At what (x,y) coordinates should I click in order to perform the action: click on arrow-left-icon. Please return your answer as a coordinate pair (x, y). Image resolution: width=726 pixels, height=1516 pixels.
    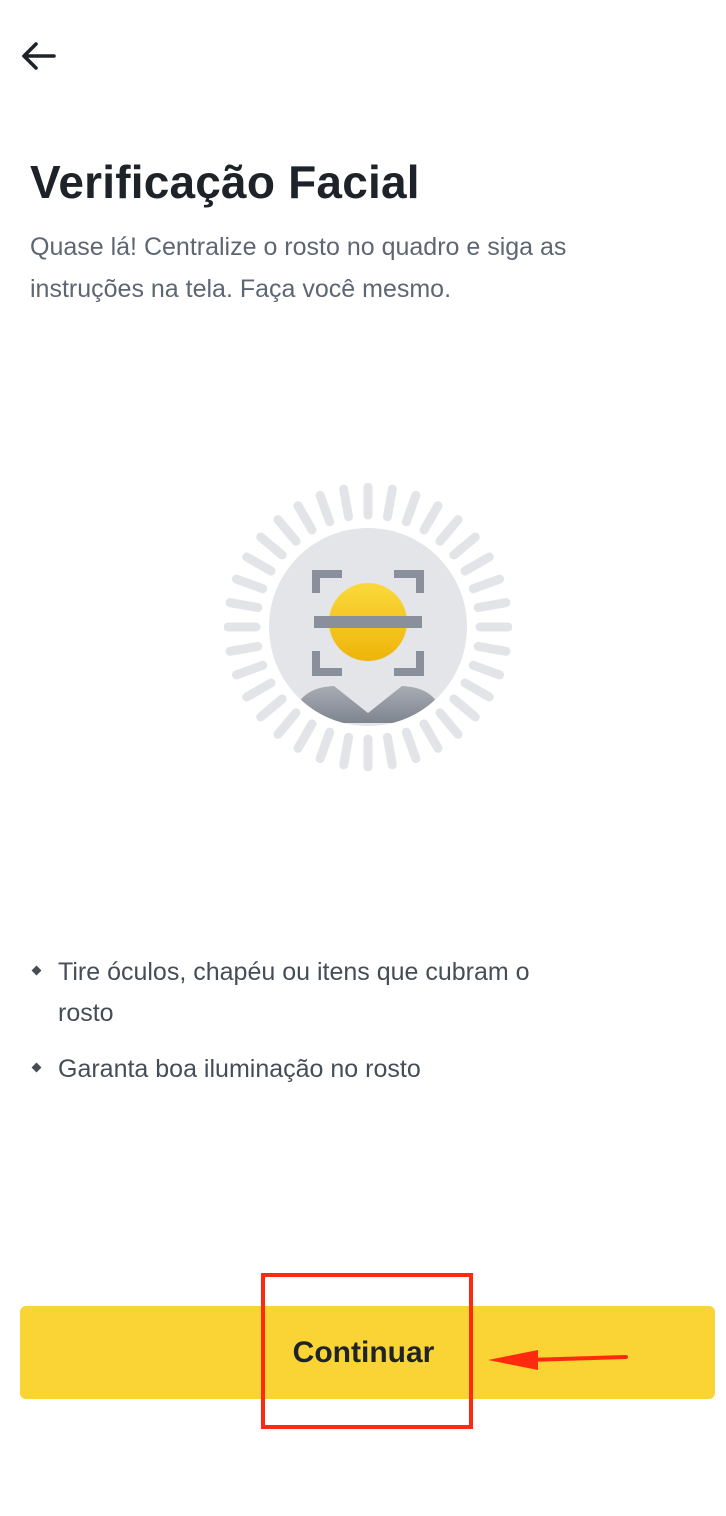
    Looking at the image, I should click on (39, 56).